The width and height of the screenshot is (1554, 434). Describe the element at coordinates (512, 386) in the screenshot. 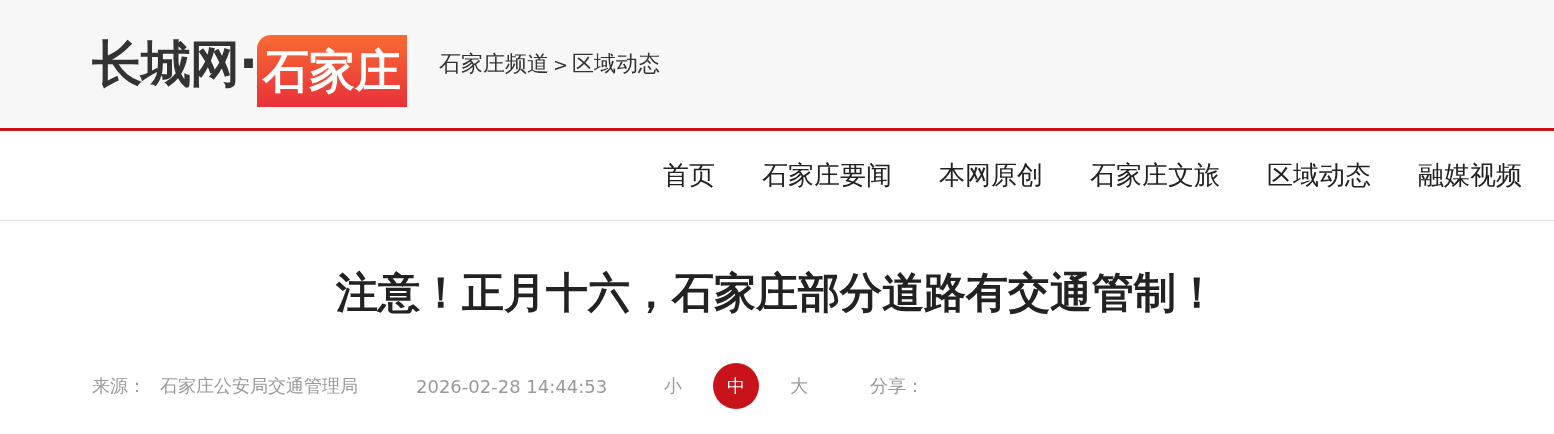

I see `publish-date: 2026-02-28 14:44:53` at that location.